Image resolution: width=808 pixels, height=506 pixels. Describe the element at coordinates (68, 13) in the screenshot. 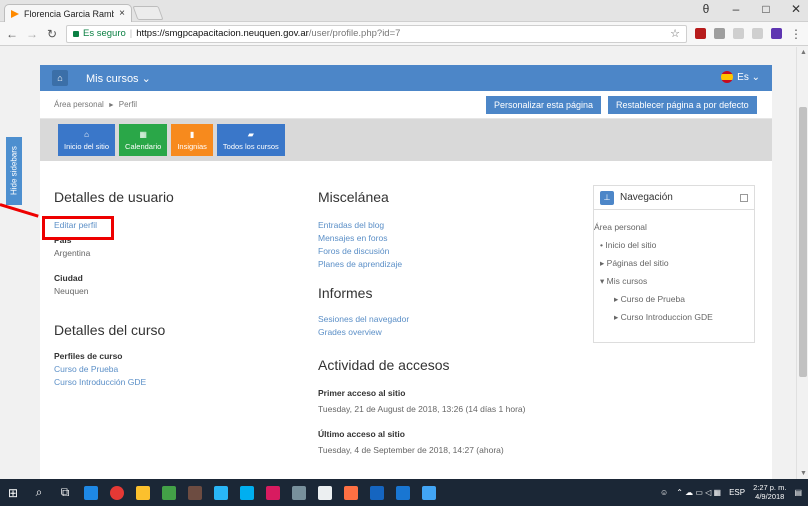

I see `browser-tab: Florencia Garcia Rambeu ×` at that location.